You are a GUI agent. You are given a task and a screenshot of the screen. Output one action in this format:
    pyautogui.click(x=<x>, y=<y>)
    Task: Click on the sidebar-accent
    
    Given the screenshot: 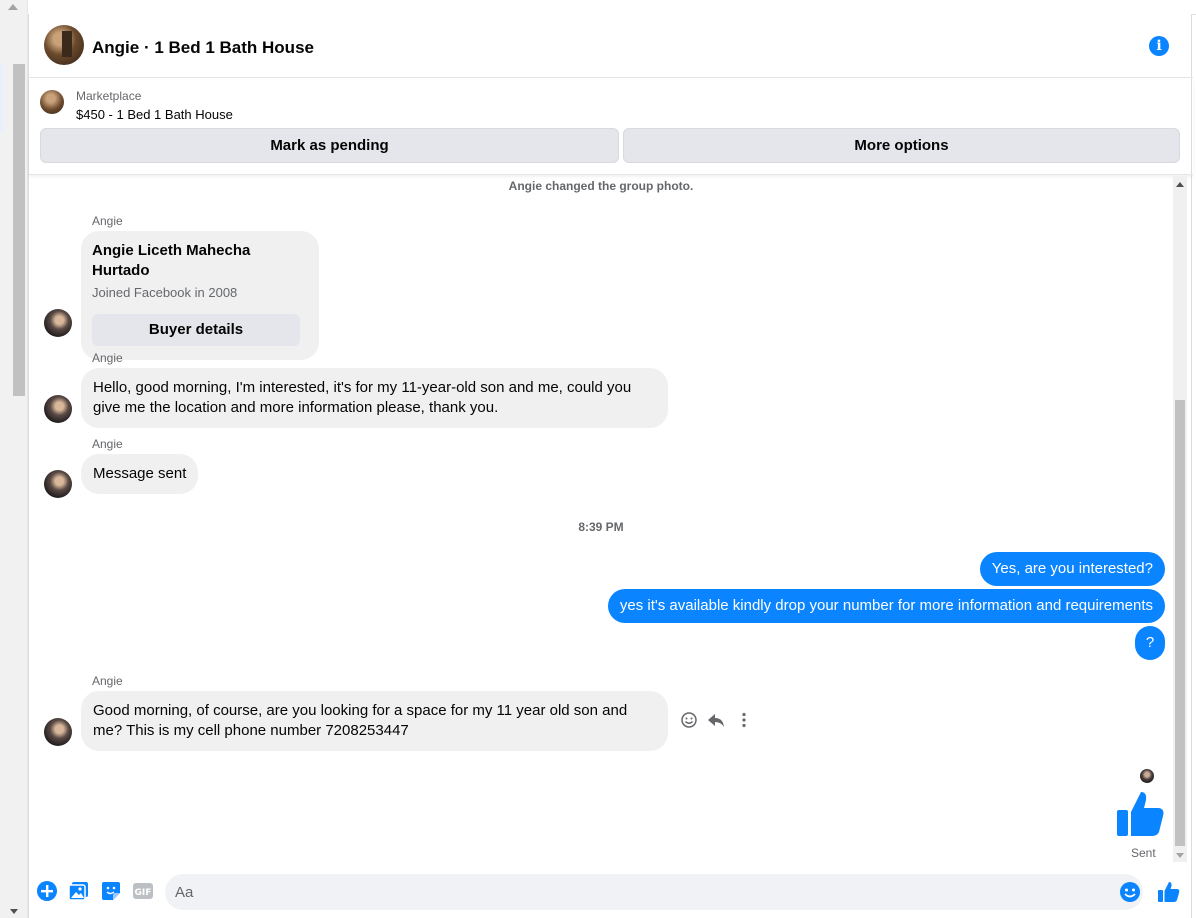 What is the action you would take?
    pyautogui.click(x=1, y=98)
    